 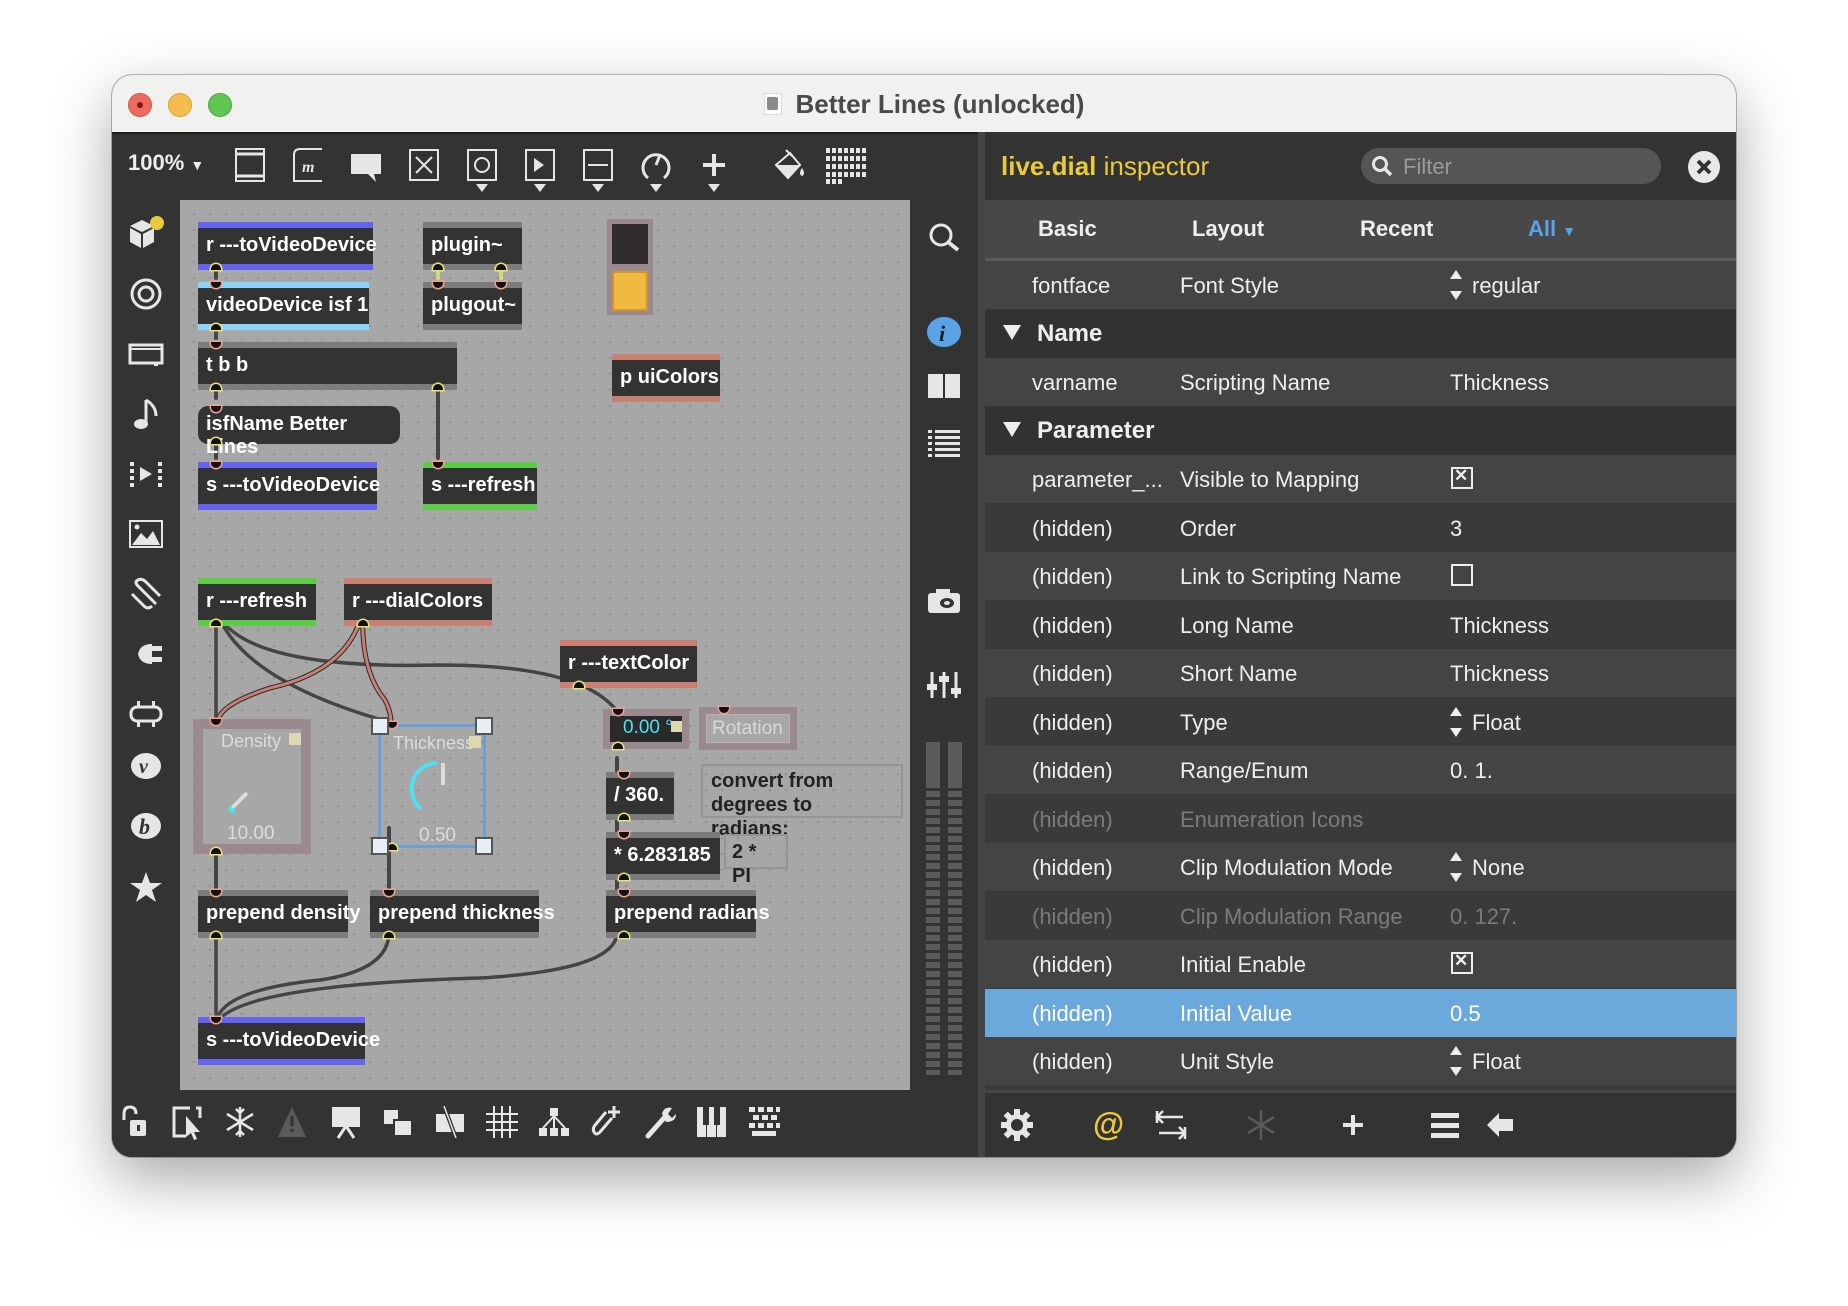 What do you see at coordinates (660, 1122) in the screenshot?
I see `wrench-icon` at bounding box center [660, 1122].